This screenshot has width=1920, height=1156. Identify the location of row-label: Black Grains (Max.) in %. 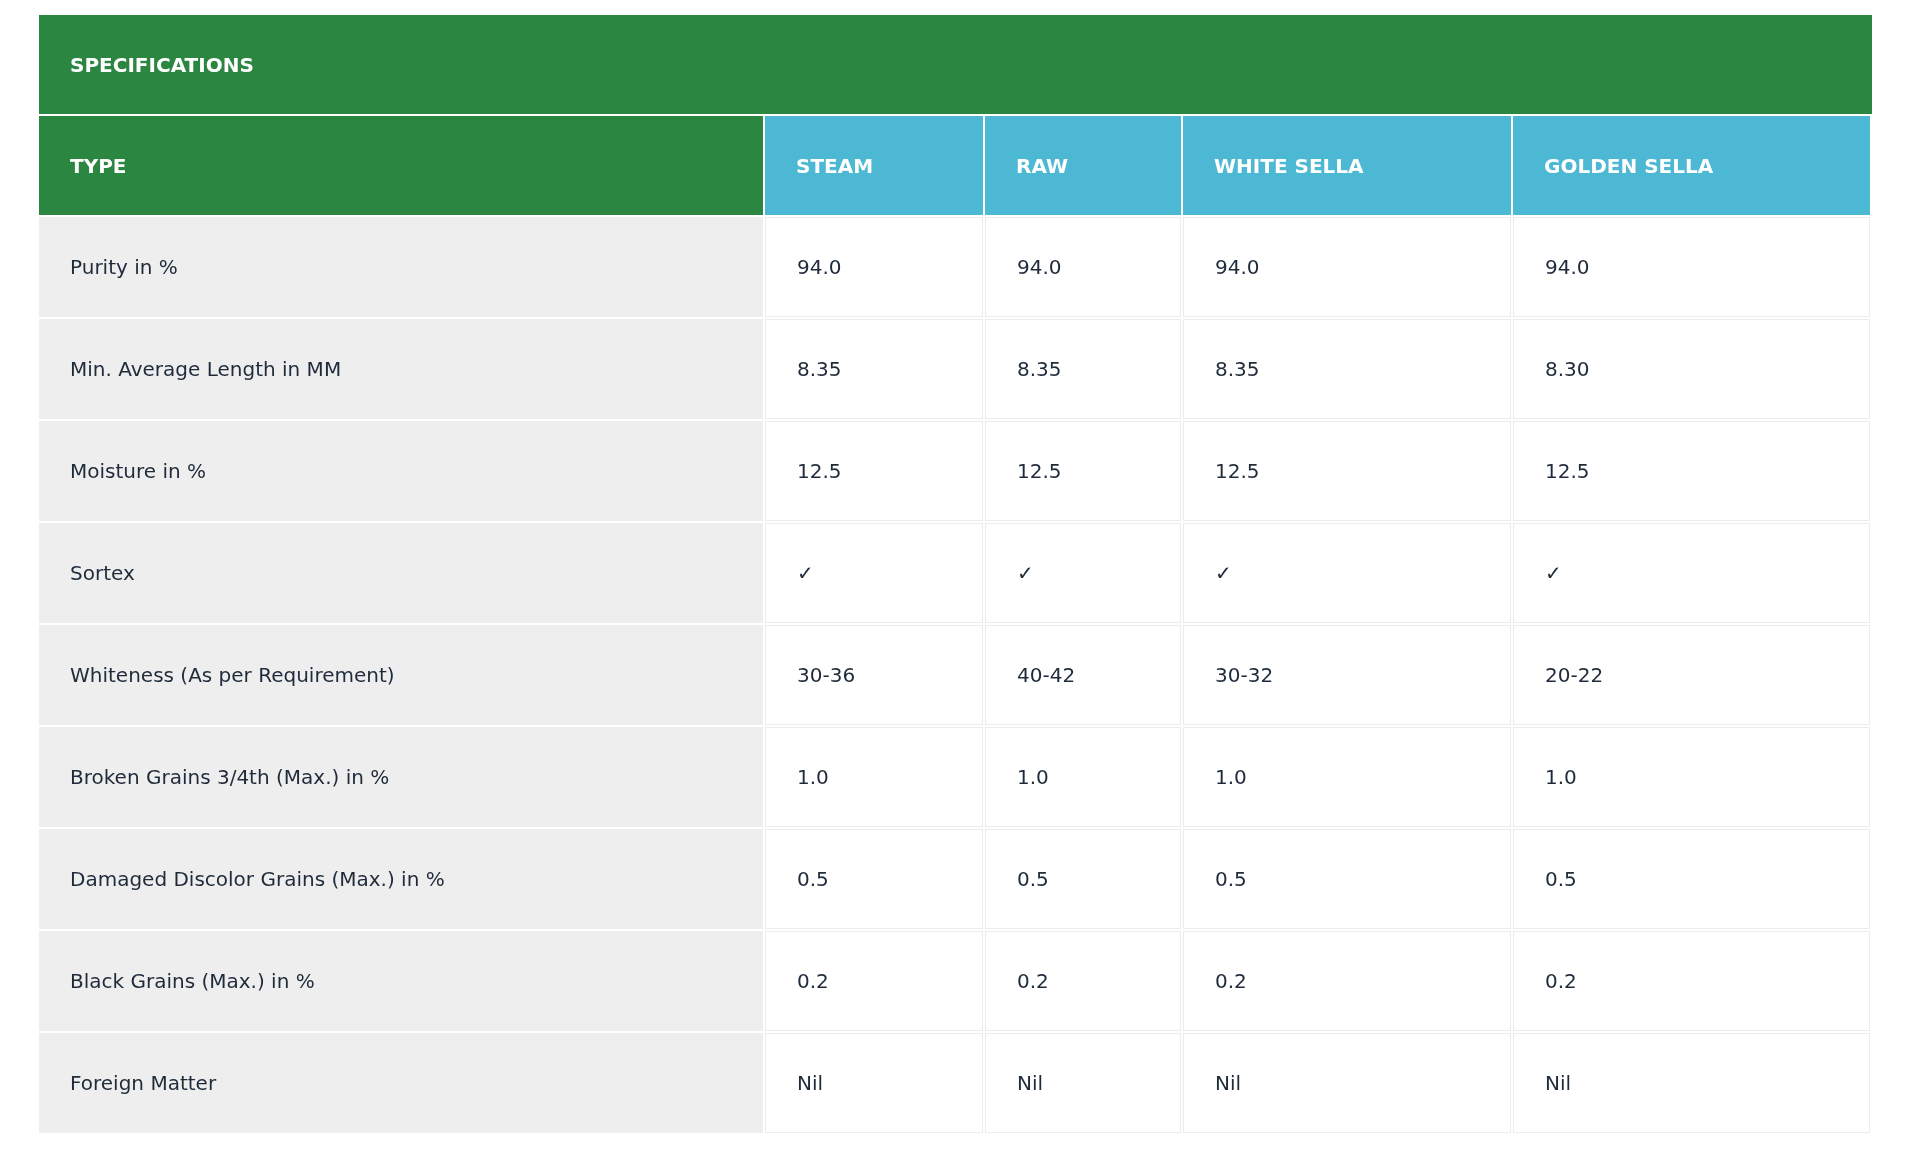
(401, 981).